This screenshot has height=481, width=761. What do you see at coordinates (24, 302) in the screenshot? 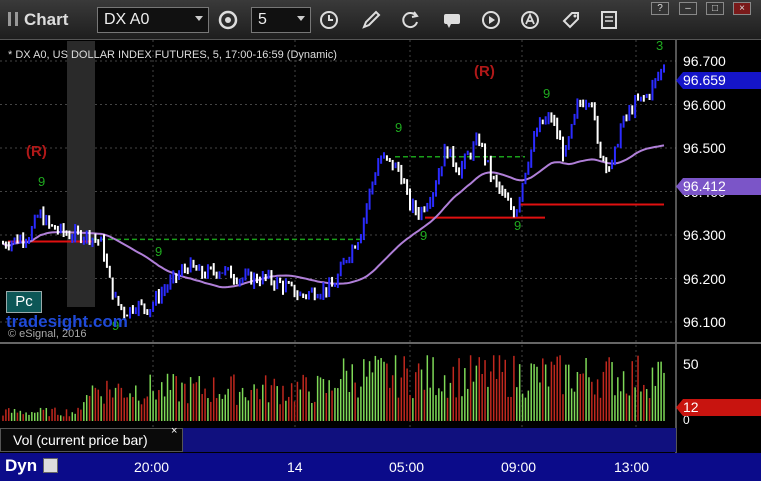
I see `pc-badge: Pc` at bounding box center [24, 302].